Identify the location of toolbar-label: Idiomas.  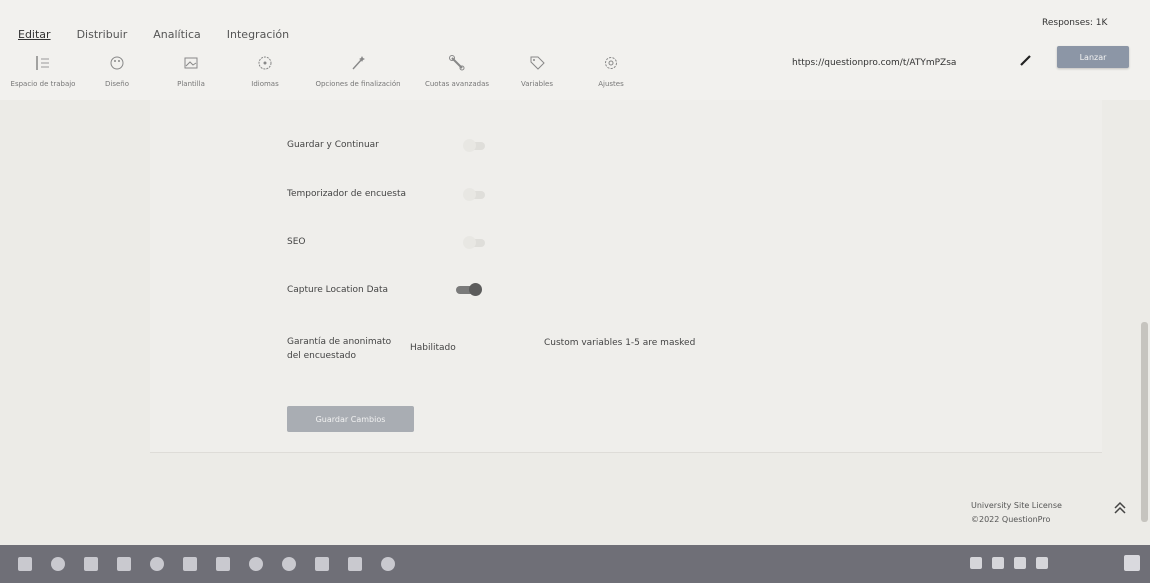
(265, 84).